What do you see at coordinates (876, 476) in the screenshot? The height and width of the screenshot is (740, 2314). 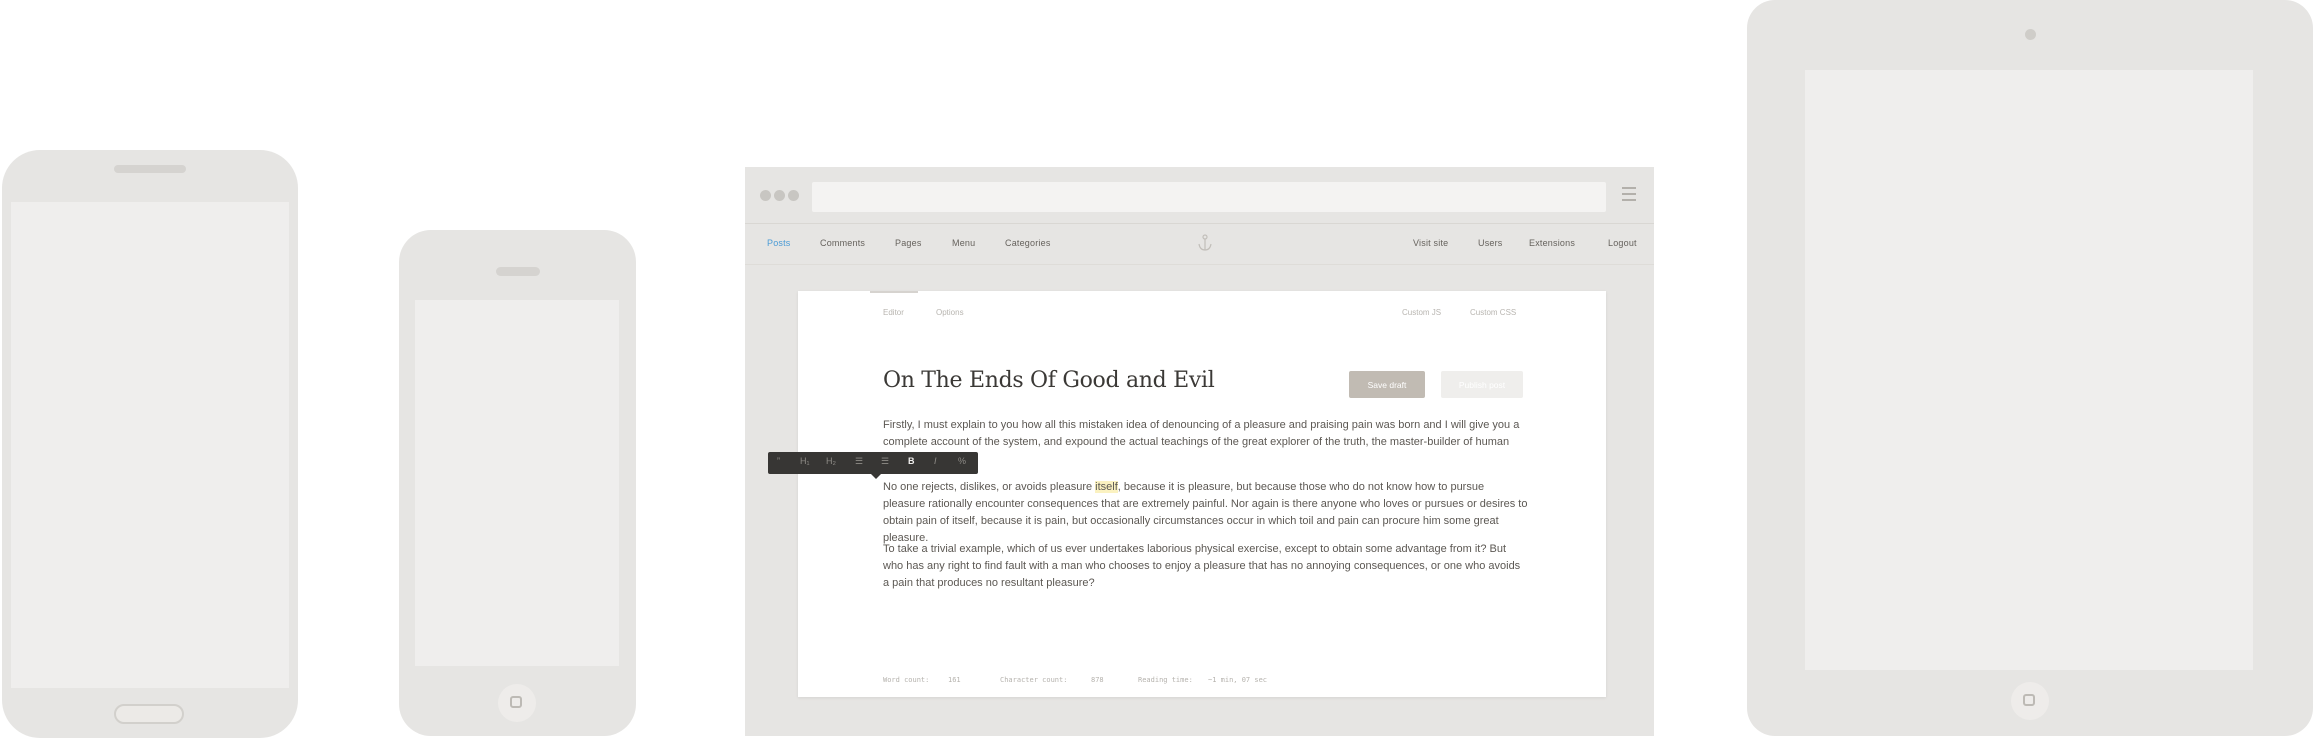 I see `toolbar-caret` at bounding box center [876, 476].